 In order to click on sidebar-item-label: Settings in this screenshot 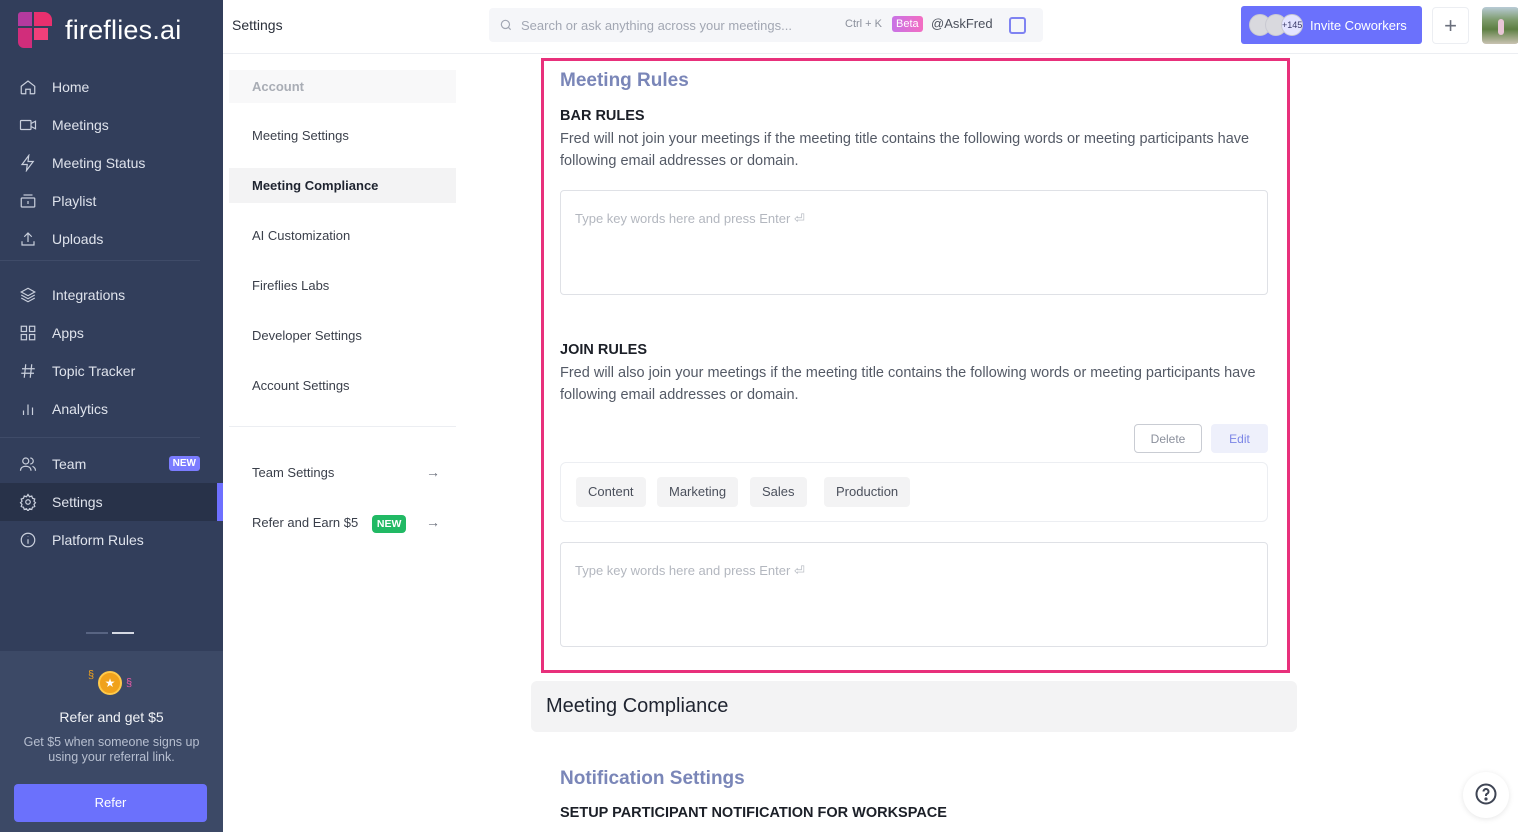, I will do `click(77, 502)`.